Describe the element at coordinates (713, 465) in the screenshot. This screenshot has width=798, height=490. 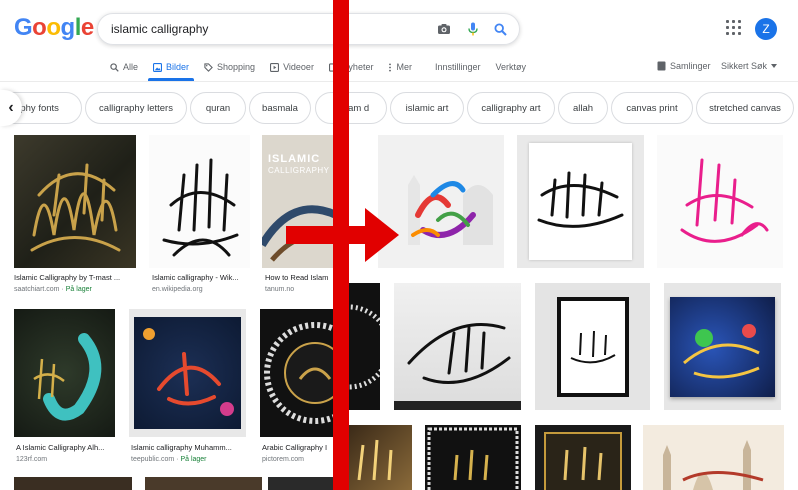
I see `mosque-artwork` at that location.